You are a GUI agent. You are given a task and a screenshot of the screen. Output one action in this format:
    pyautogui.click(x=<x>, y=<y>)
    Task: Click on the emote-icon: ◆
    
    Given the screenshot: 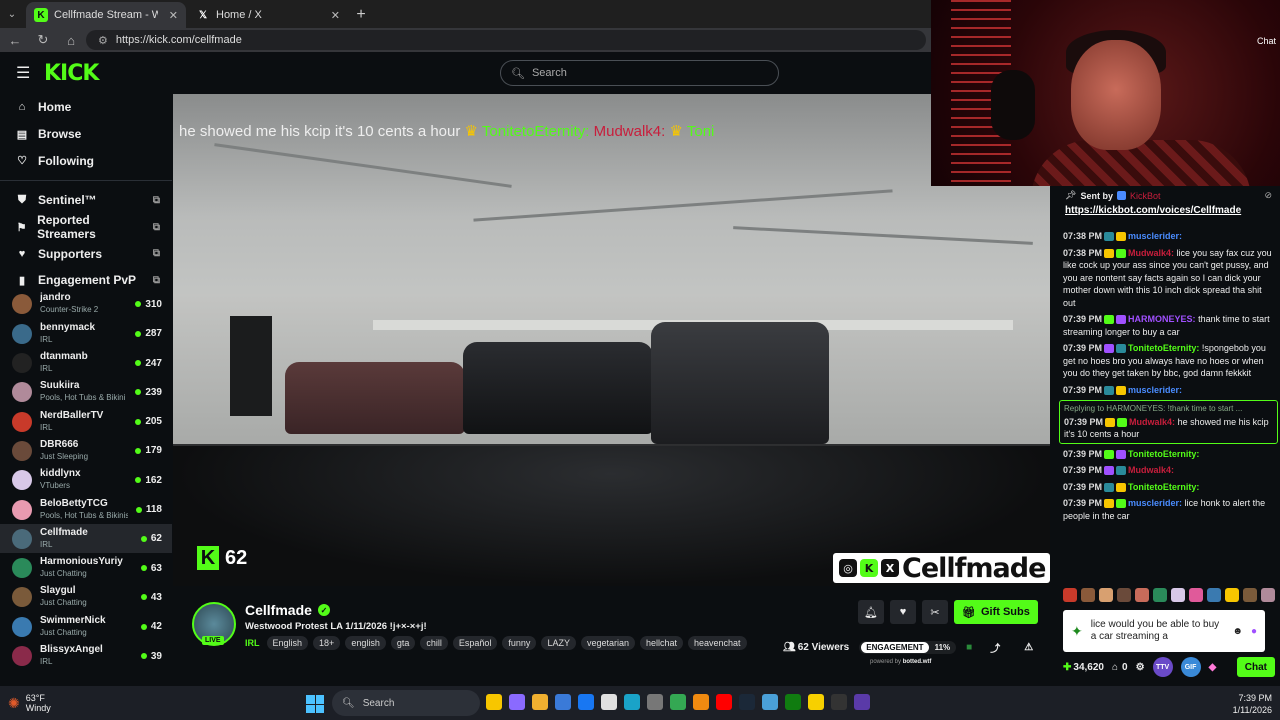 What is the action you would take?
    pyautogui.click(x=1213, y=667)
    